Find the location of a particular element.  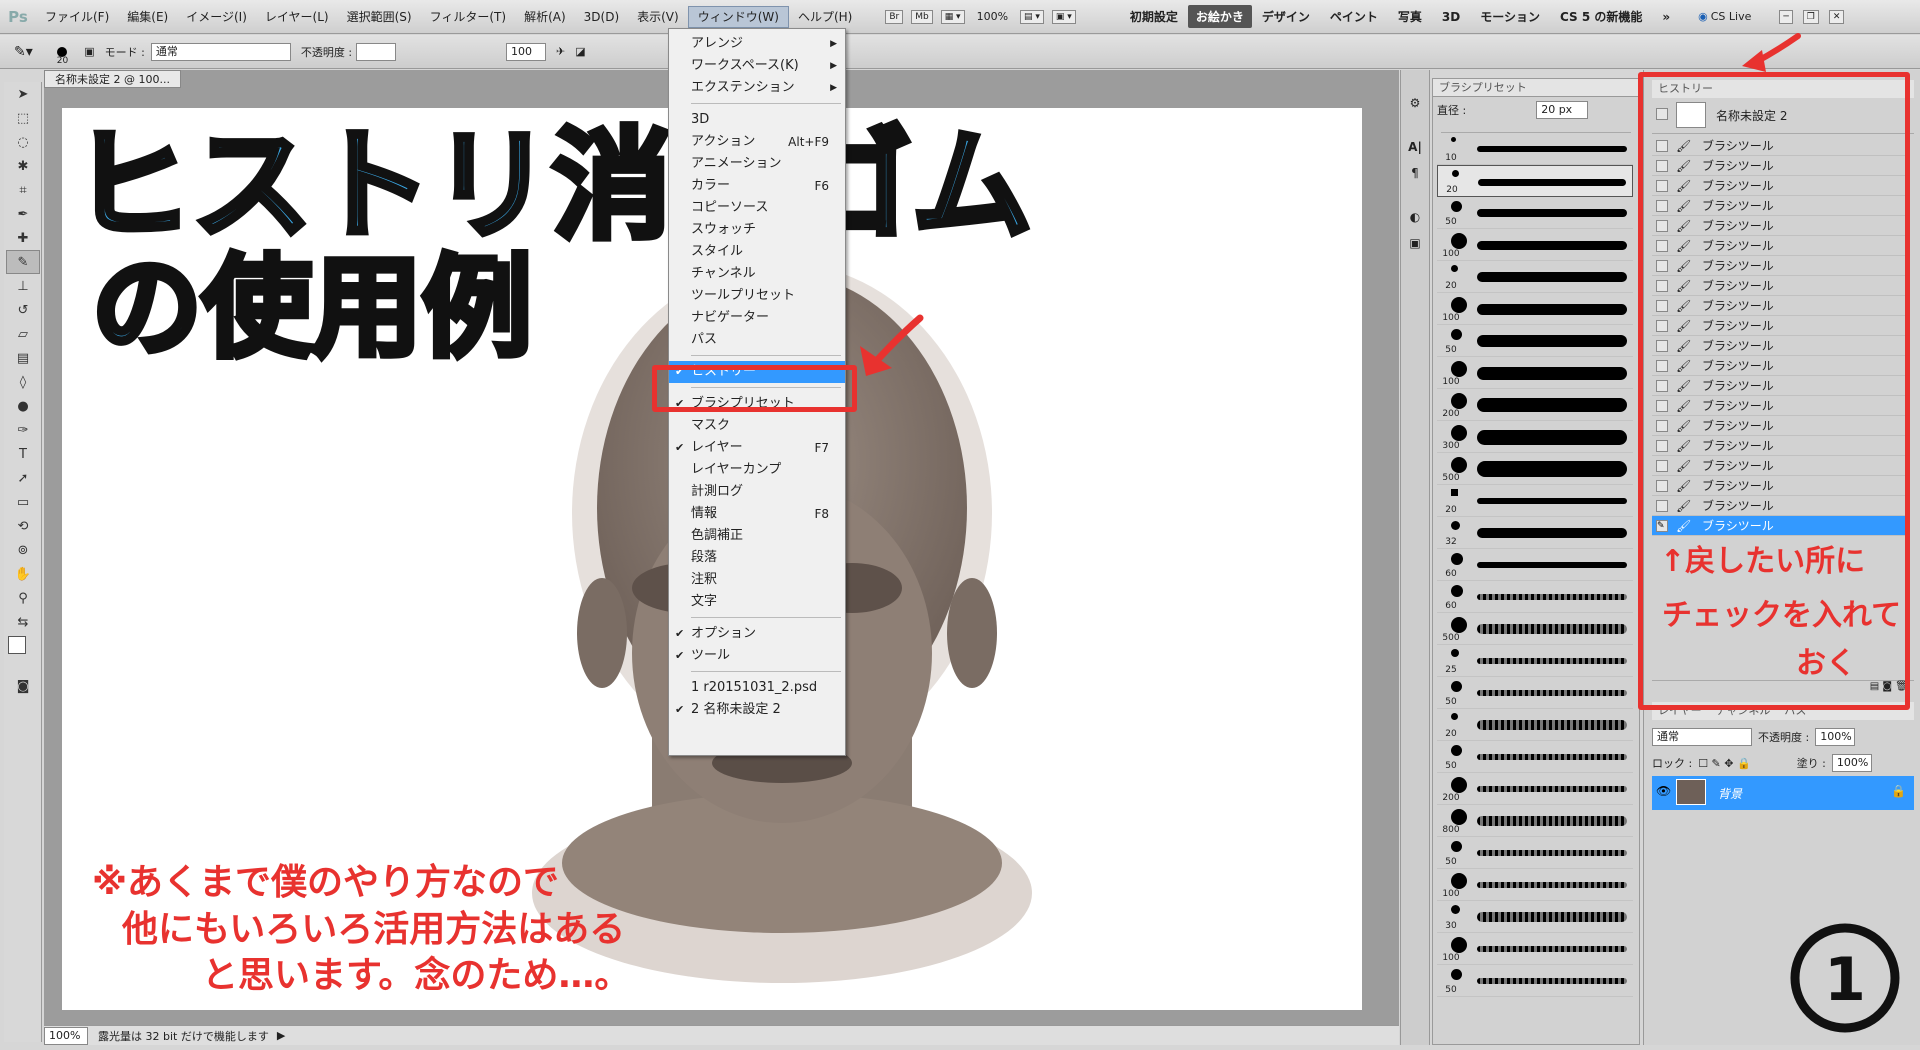

foreground-color is located at coordinates (17, 645).